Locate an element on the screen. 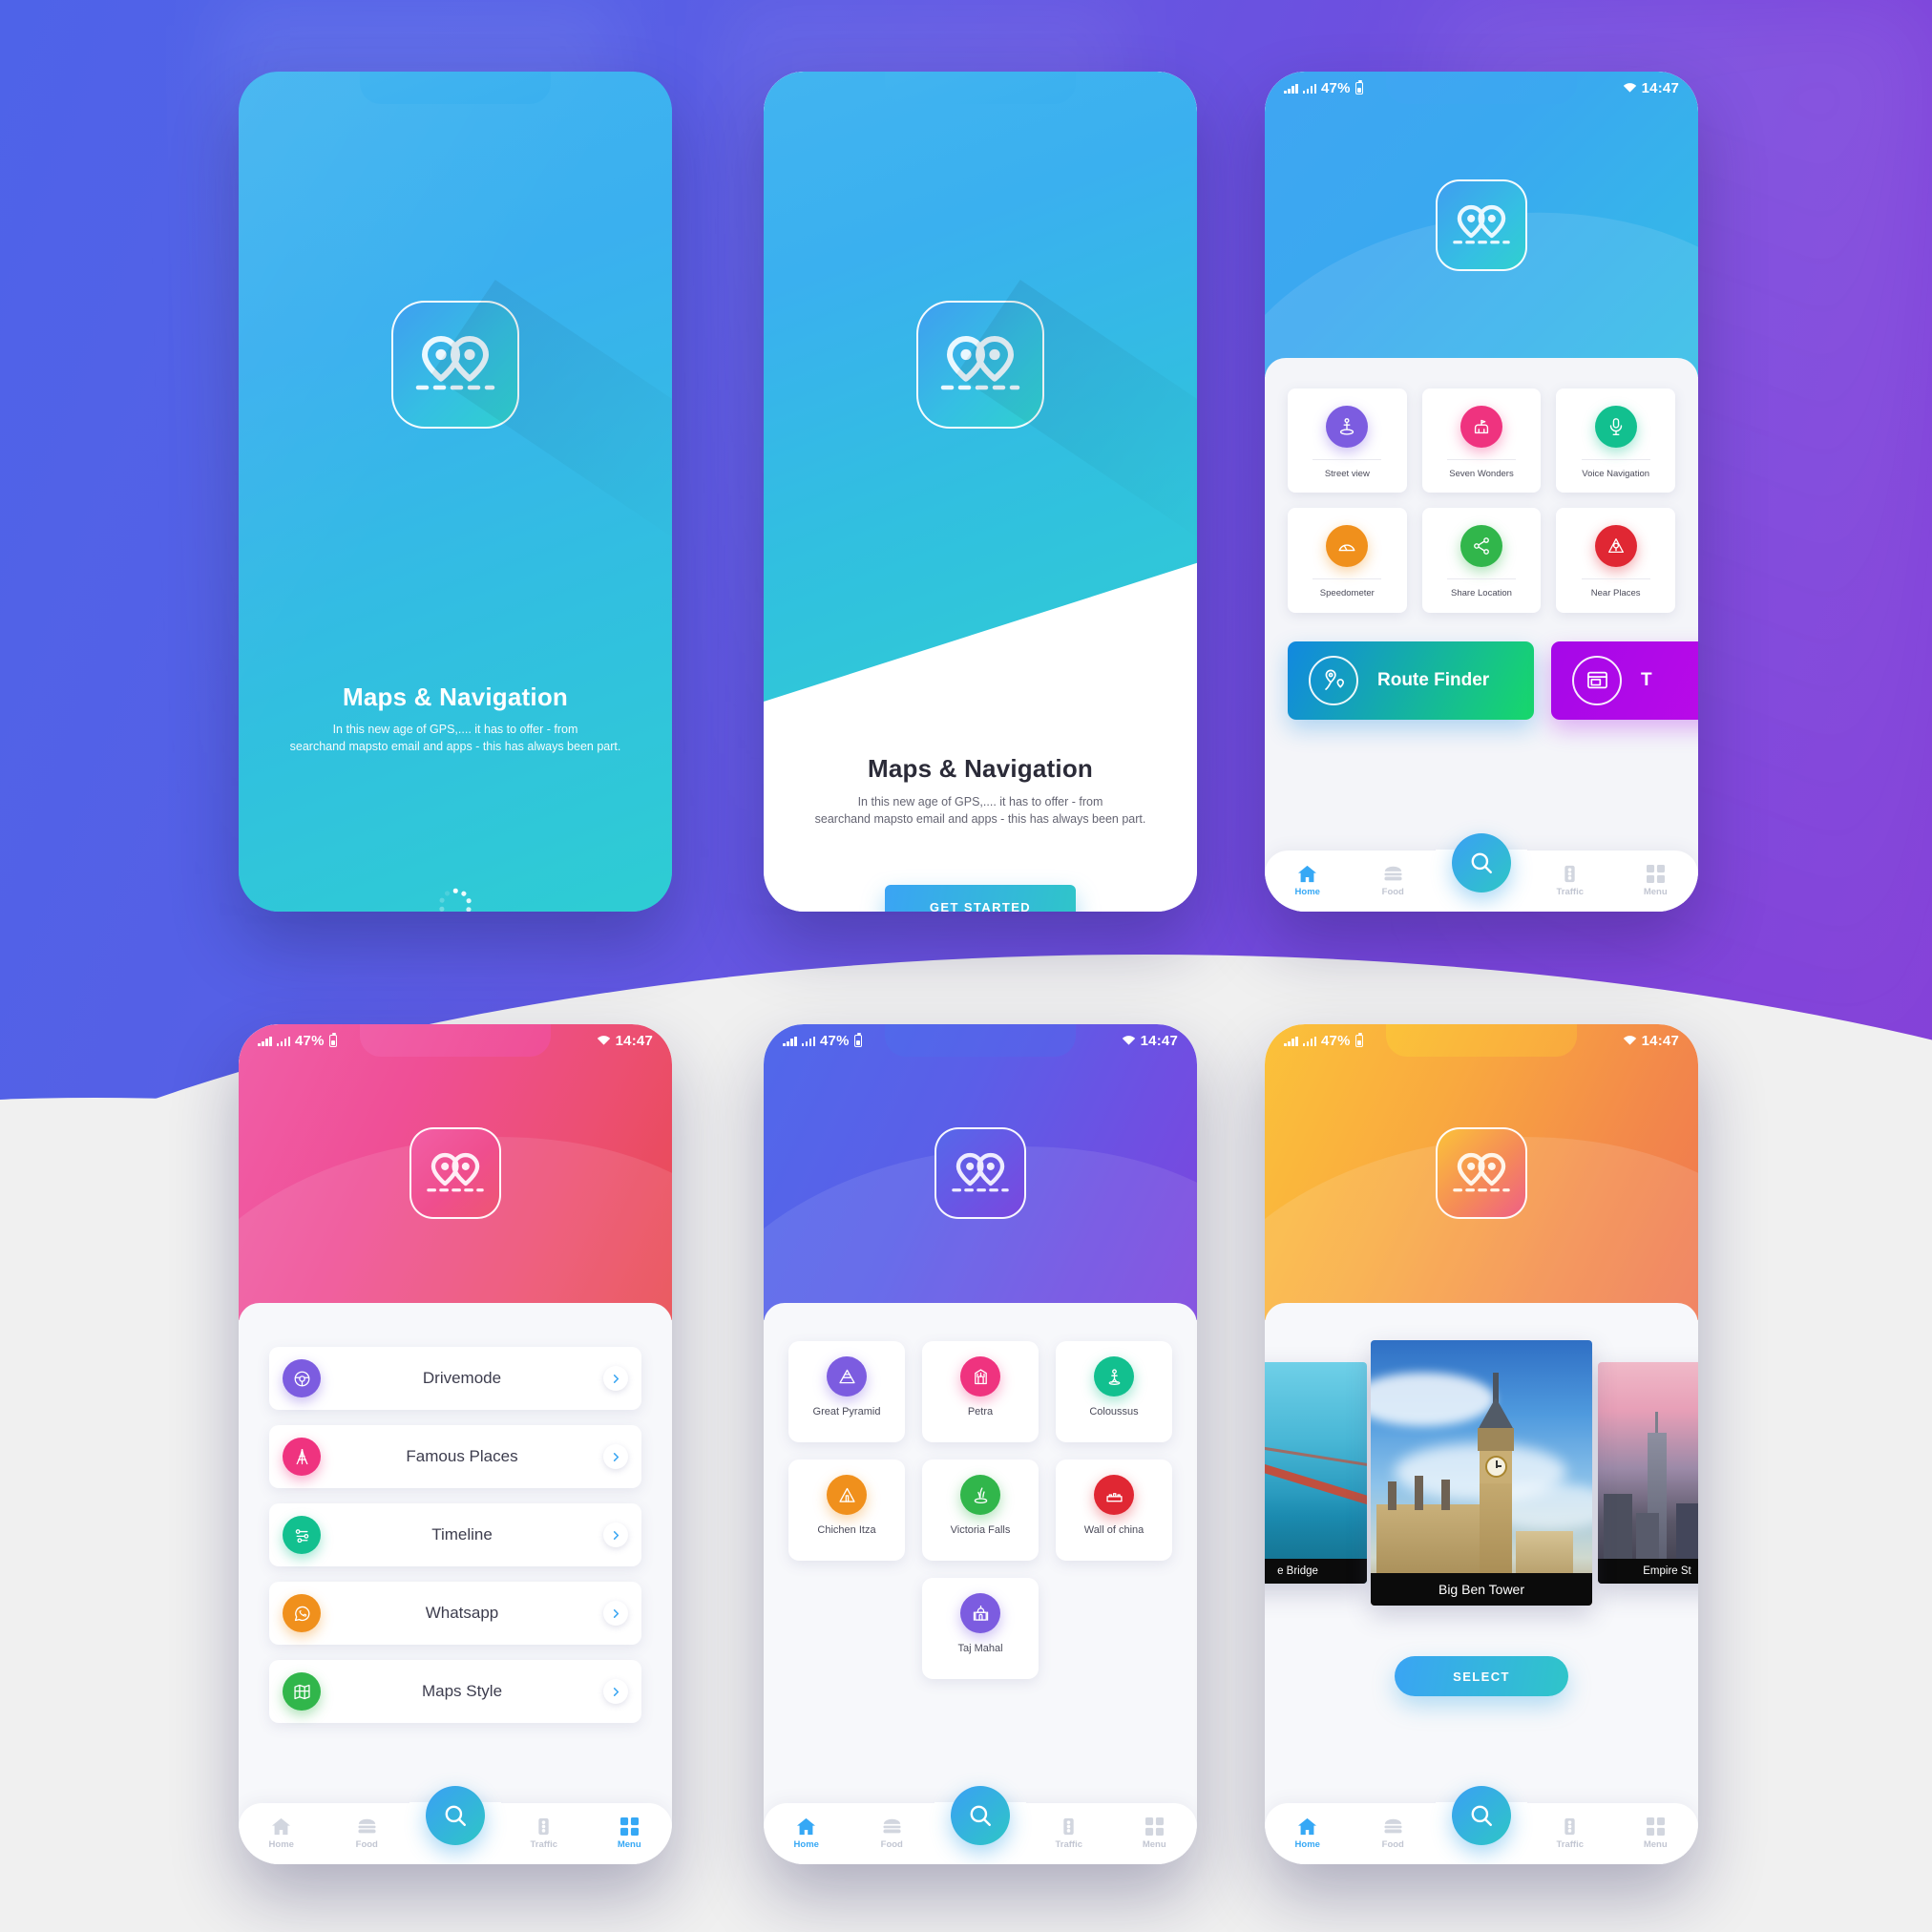 The image size is (1932, 1932). home-icon is located at coordinates (1307, 1827).